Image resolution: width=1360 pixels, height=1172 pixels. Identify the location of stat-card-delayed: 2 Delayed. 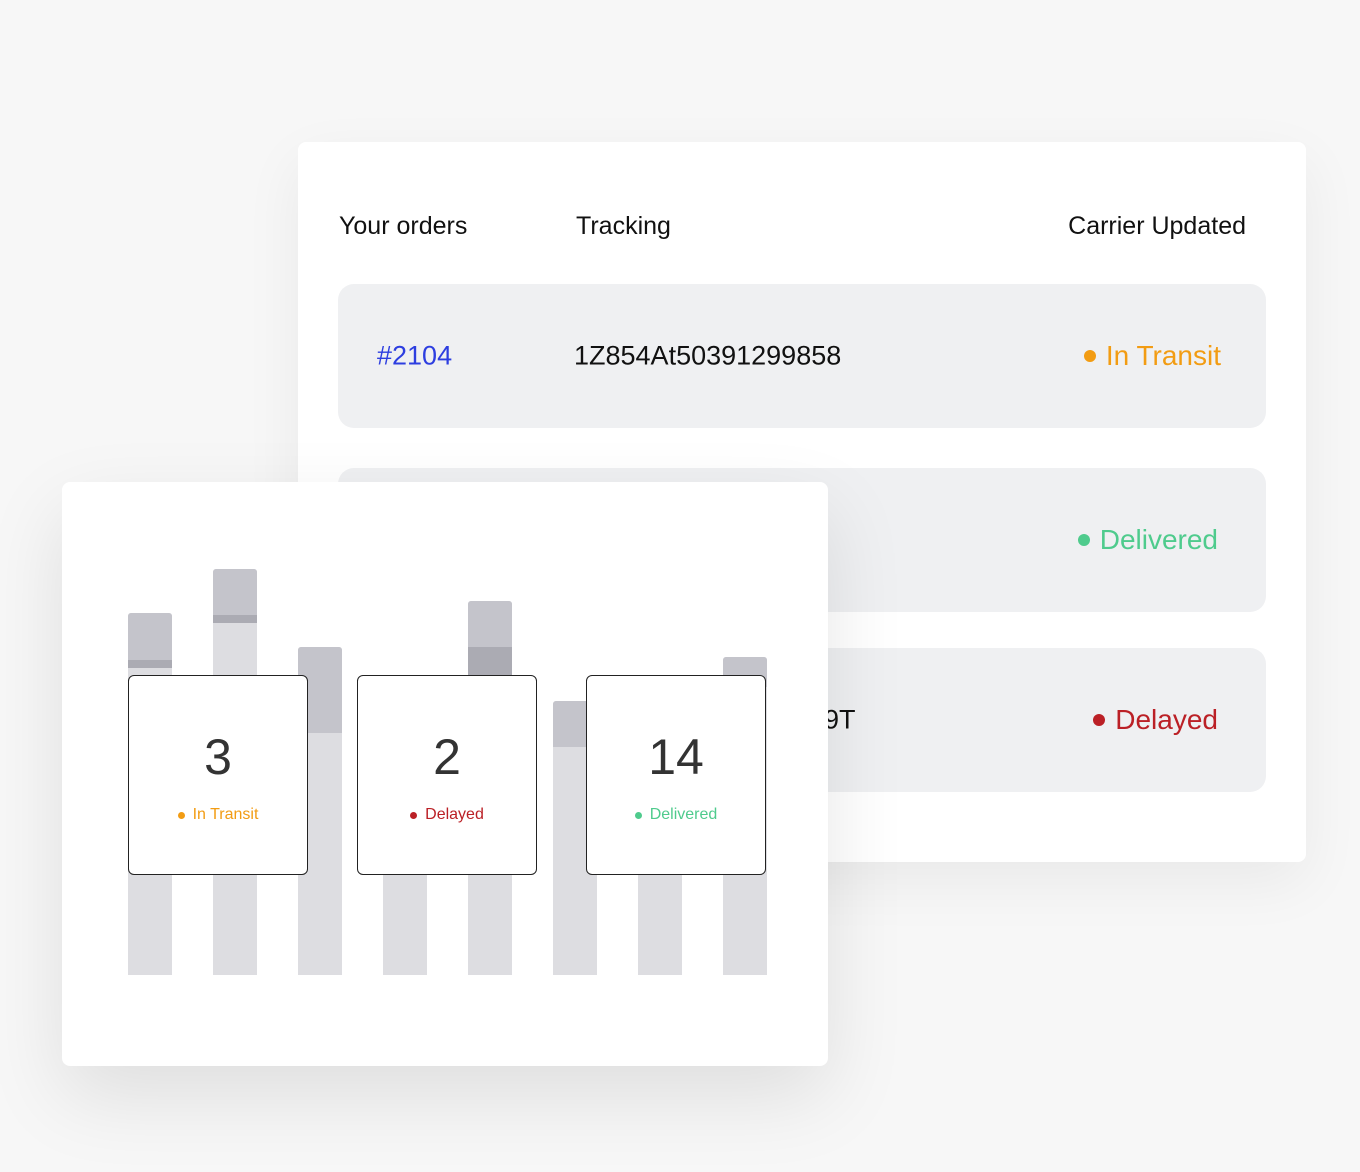
(447, 775).